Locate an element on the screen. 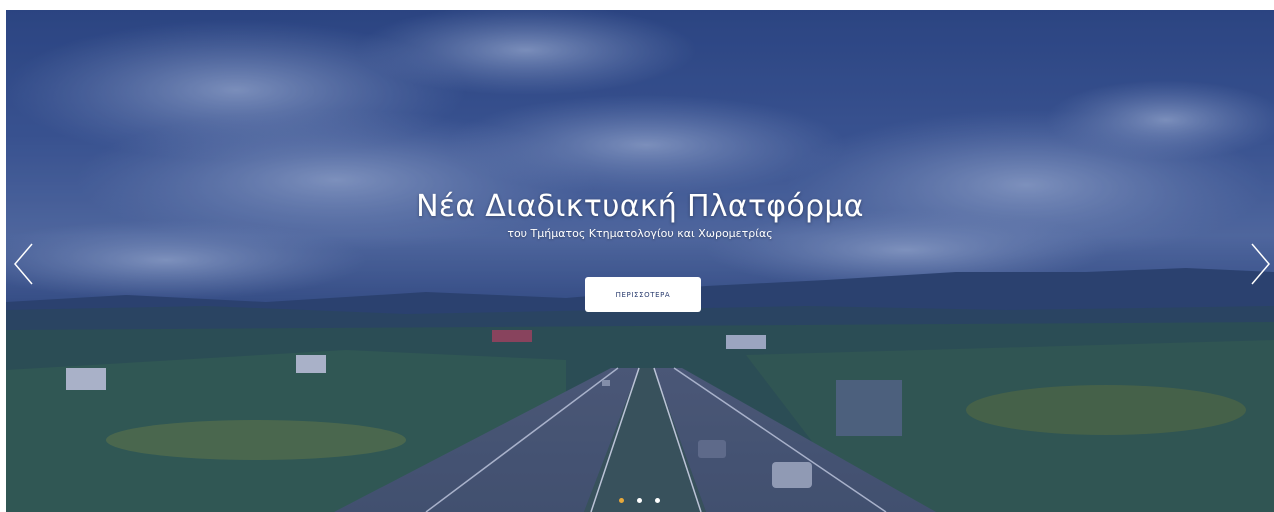 The height and width of the screenshot is (512, 1274). carousel-indicators is located at coordinates (639, 500).